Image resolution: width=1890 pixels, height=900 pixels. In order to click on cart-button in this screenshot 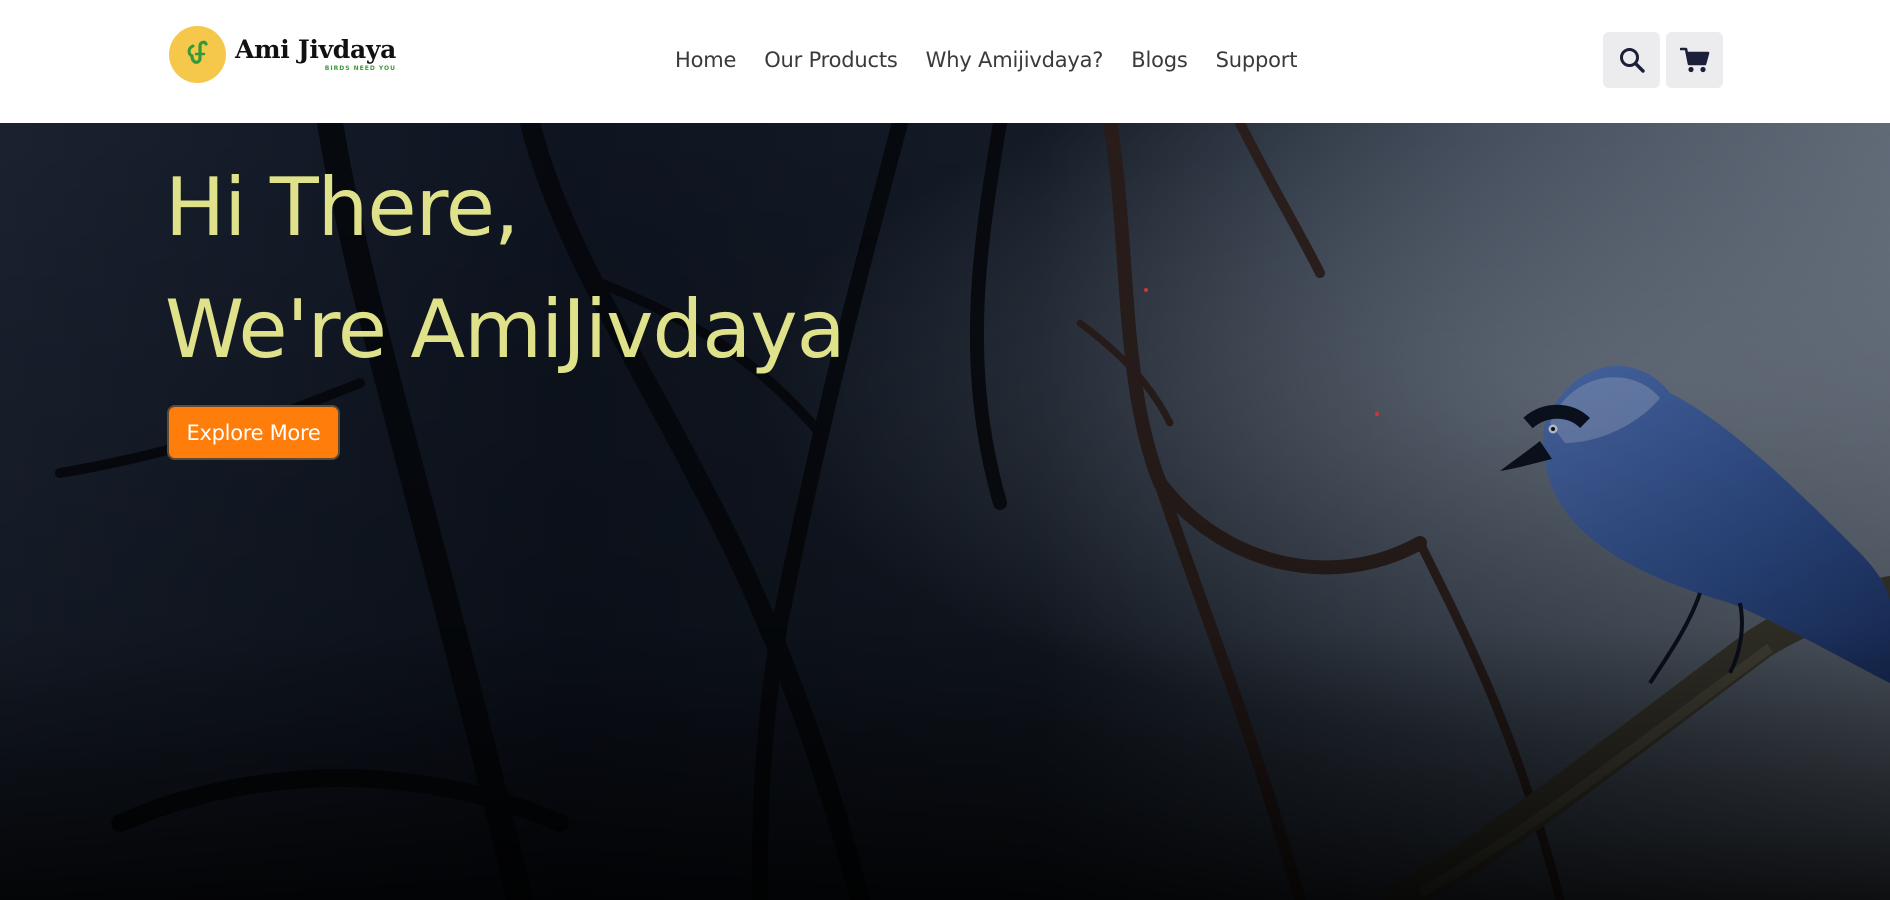, I will do `click(1694, 60)`.